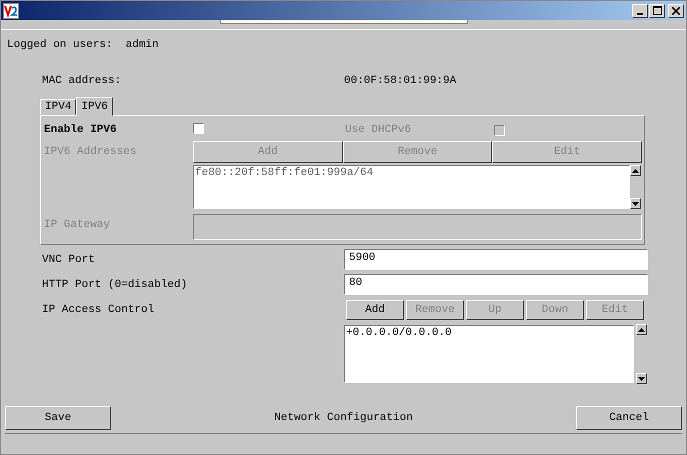 The width and height of the screenshot is (687, 455). I want to click on maximize-icon, so click(657, 10).